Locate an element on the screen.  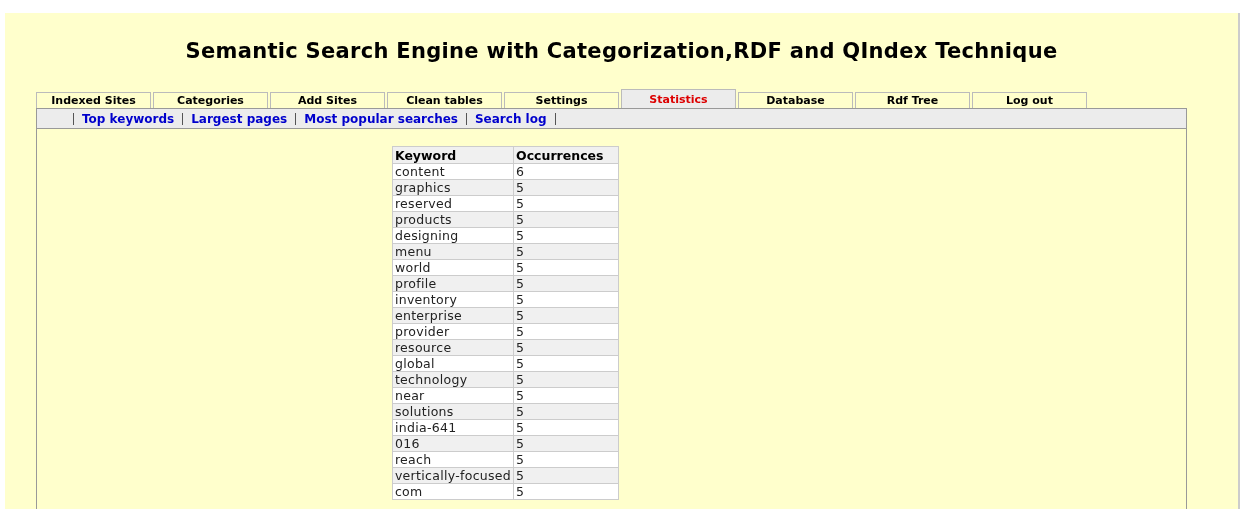
nav-link: Top keywords is located at coordinates (128, 118).